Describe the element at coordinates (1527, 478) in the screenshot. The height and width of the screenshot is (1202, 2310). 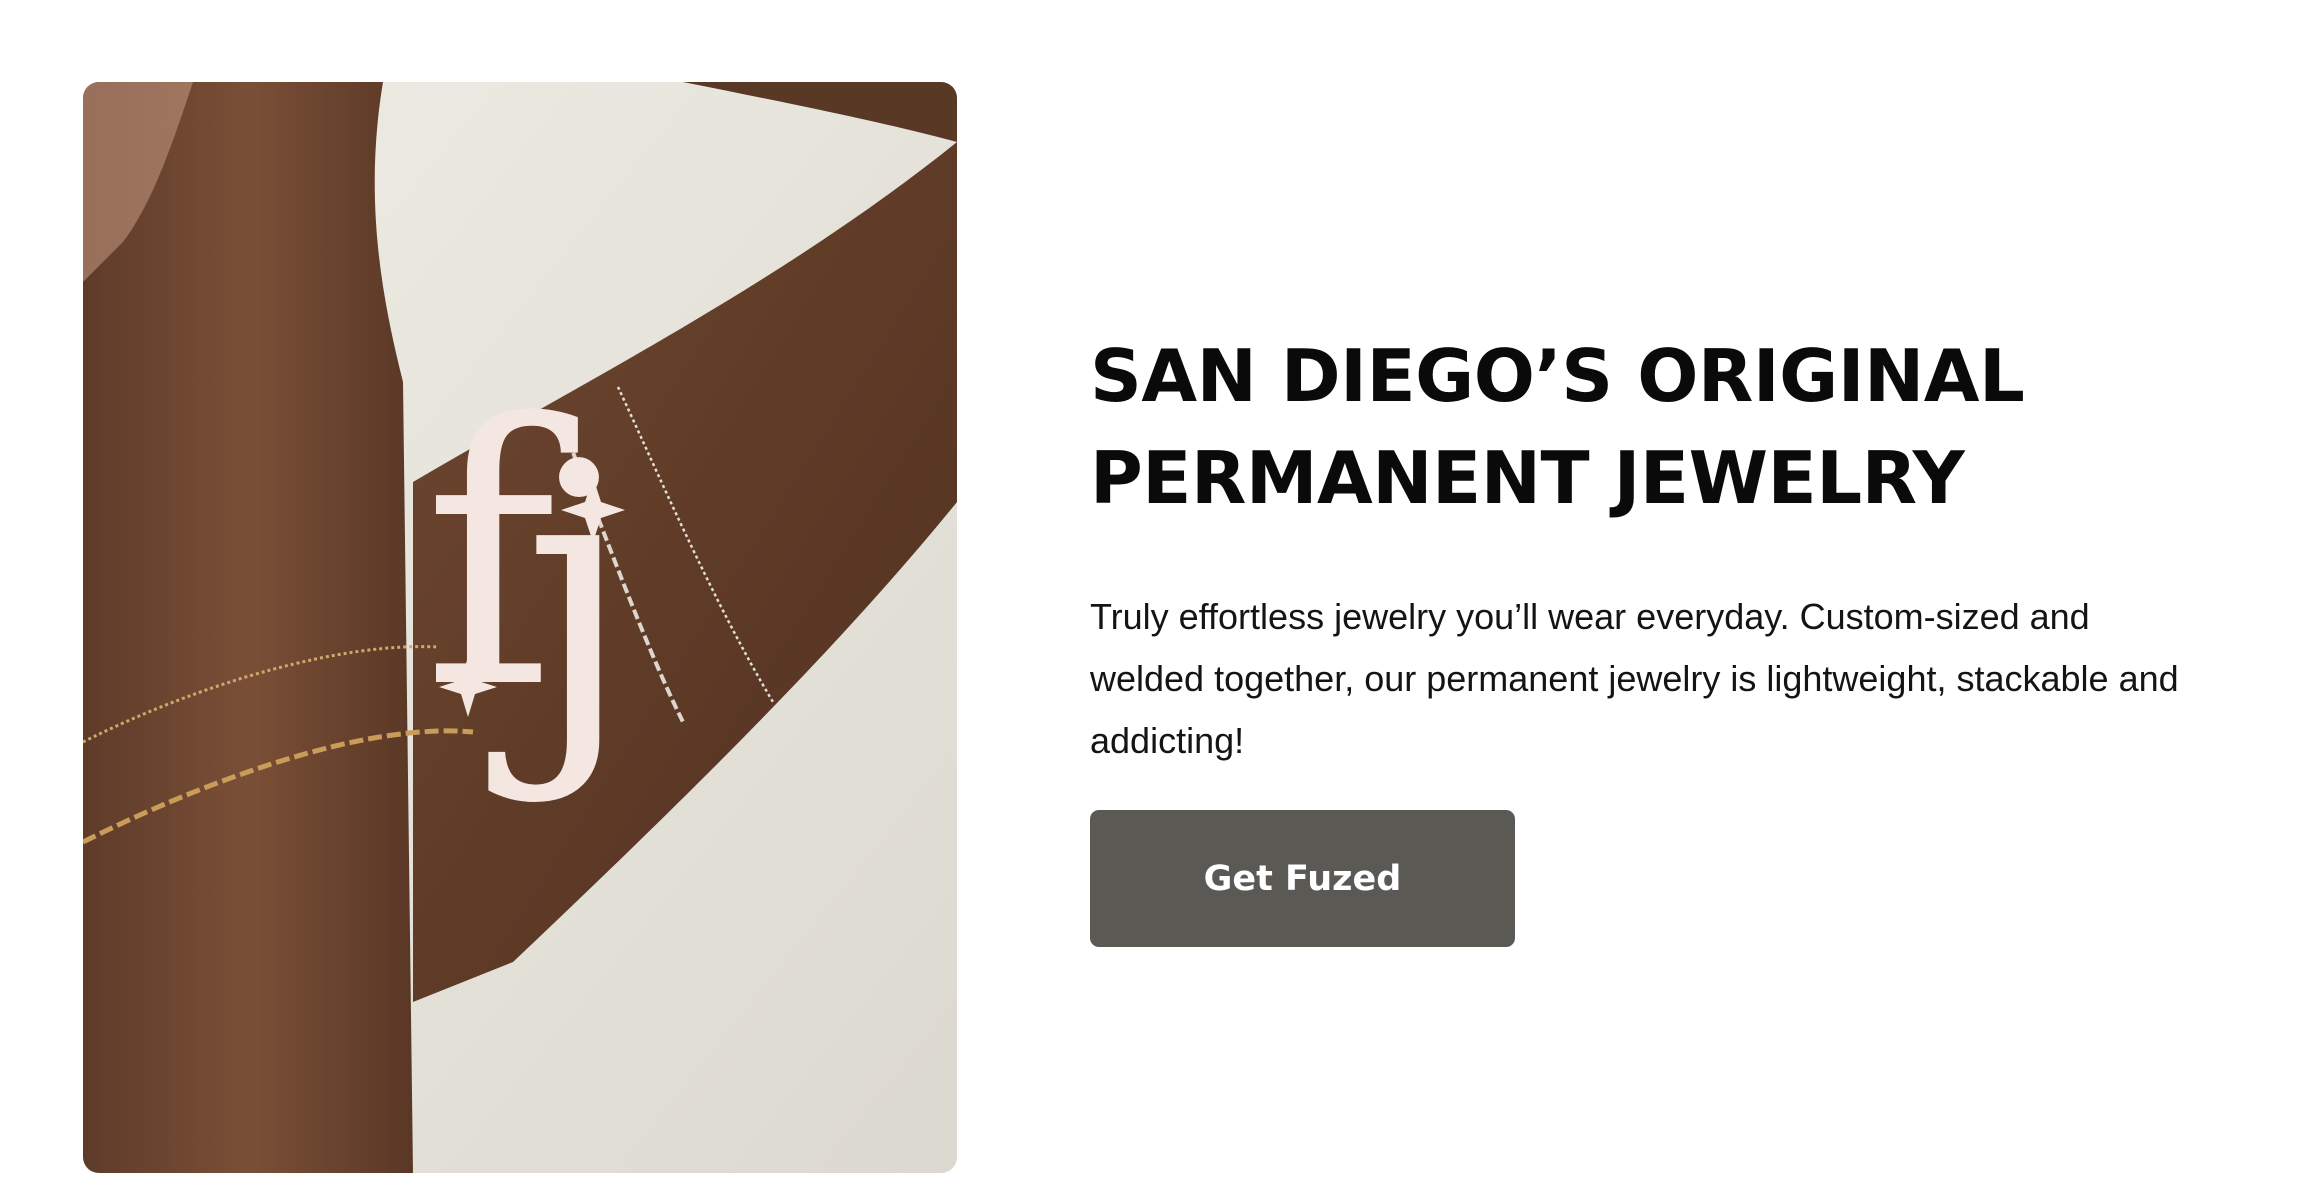
I see `headline-line-2: PERMANENT JEWELRY` at that location.